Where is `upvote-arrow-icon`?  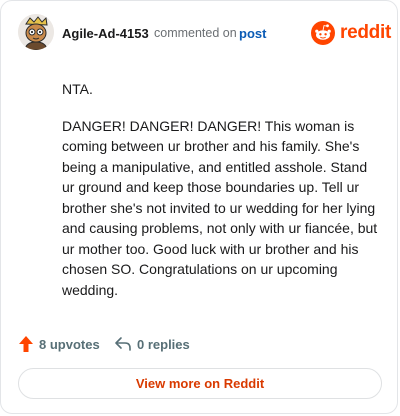
upvote-arrow-icon is located at coordinates (26, 344).